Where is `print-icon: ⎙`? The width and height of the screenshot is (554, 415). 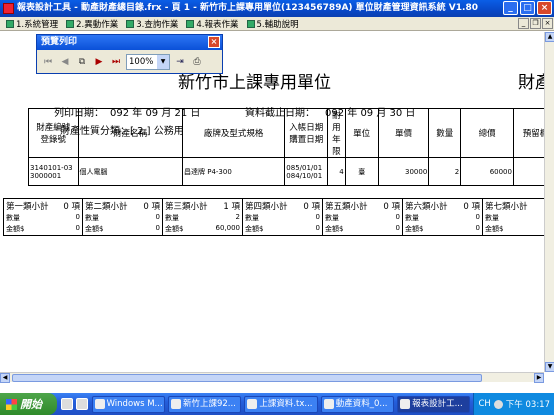 print-icon: ⎙ is located at coordinates (197, 62).